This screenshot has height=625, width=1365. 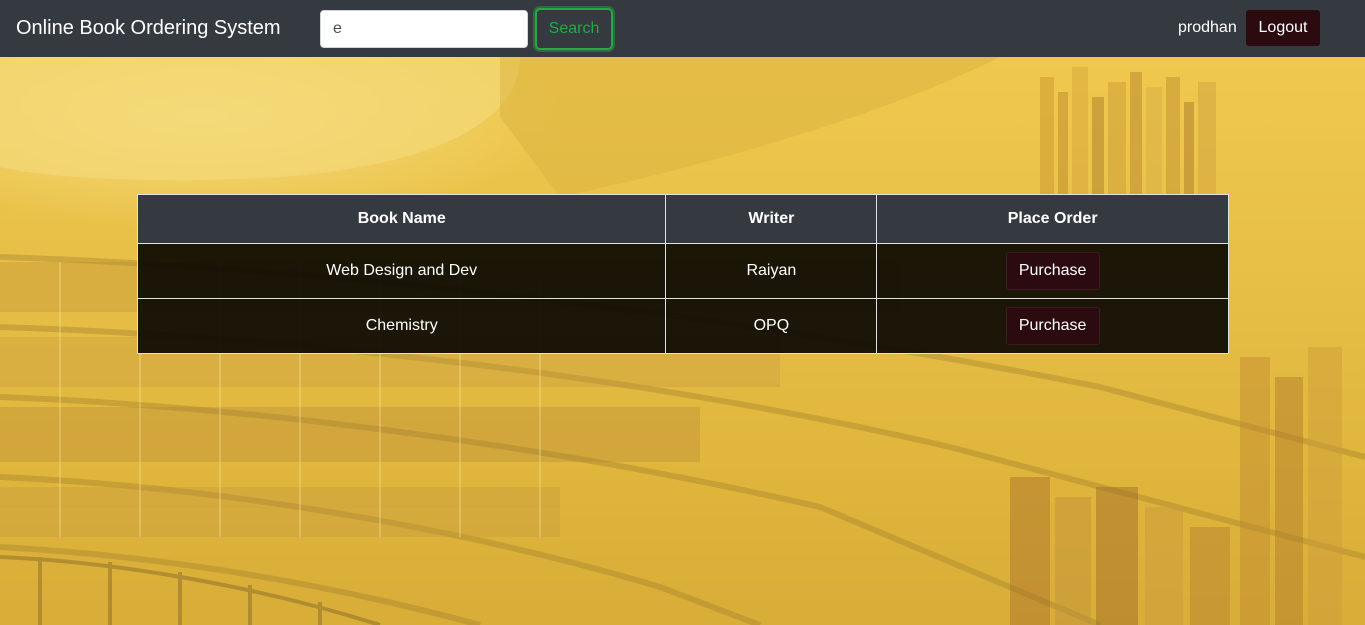 I want to click on logout-button: Logout, so click(x=1283, y=28).